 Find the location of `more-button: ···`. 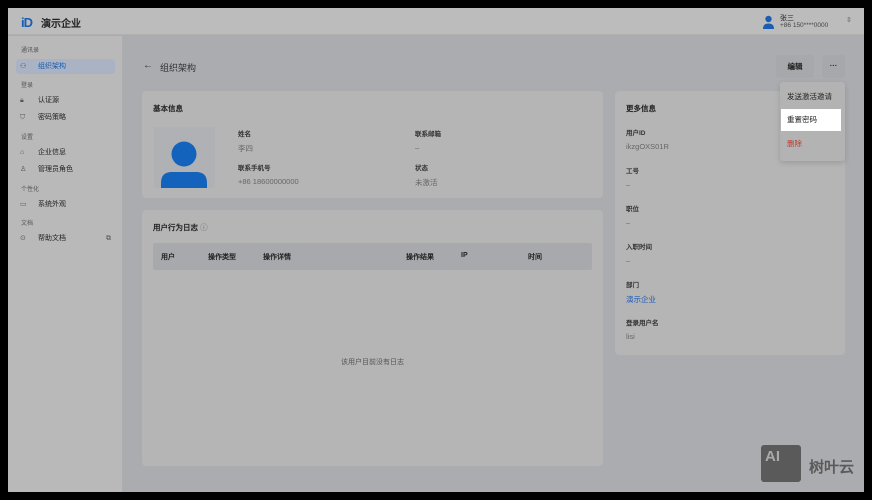

more-button: ··· is located at coordinates (833, 66).